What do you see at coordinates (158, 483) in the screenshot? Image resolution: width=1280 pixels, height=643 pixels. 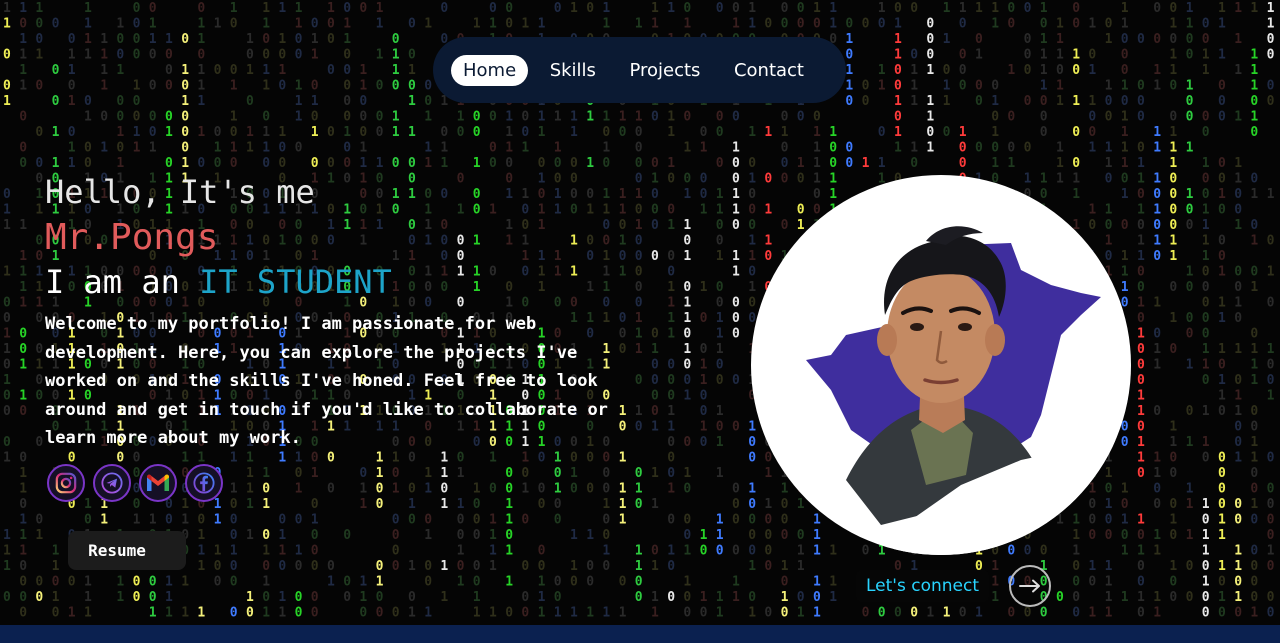 I see `gmail-link` at bounding box center [158, 483].